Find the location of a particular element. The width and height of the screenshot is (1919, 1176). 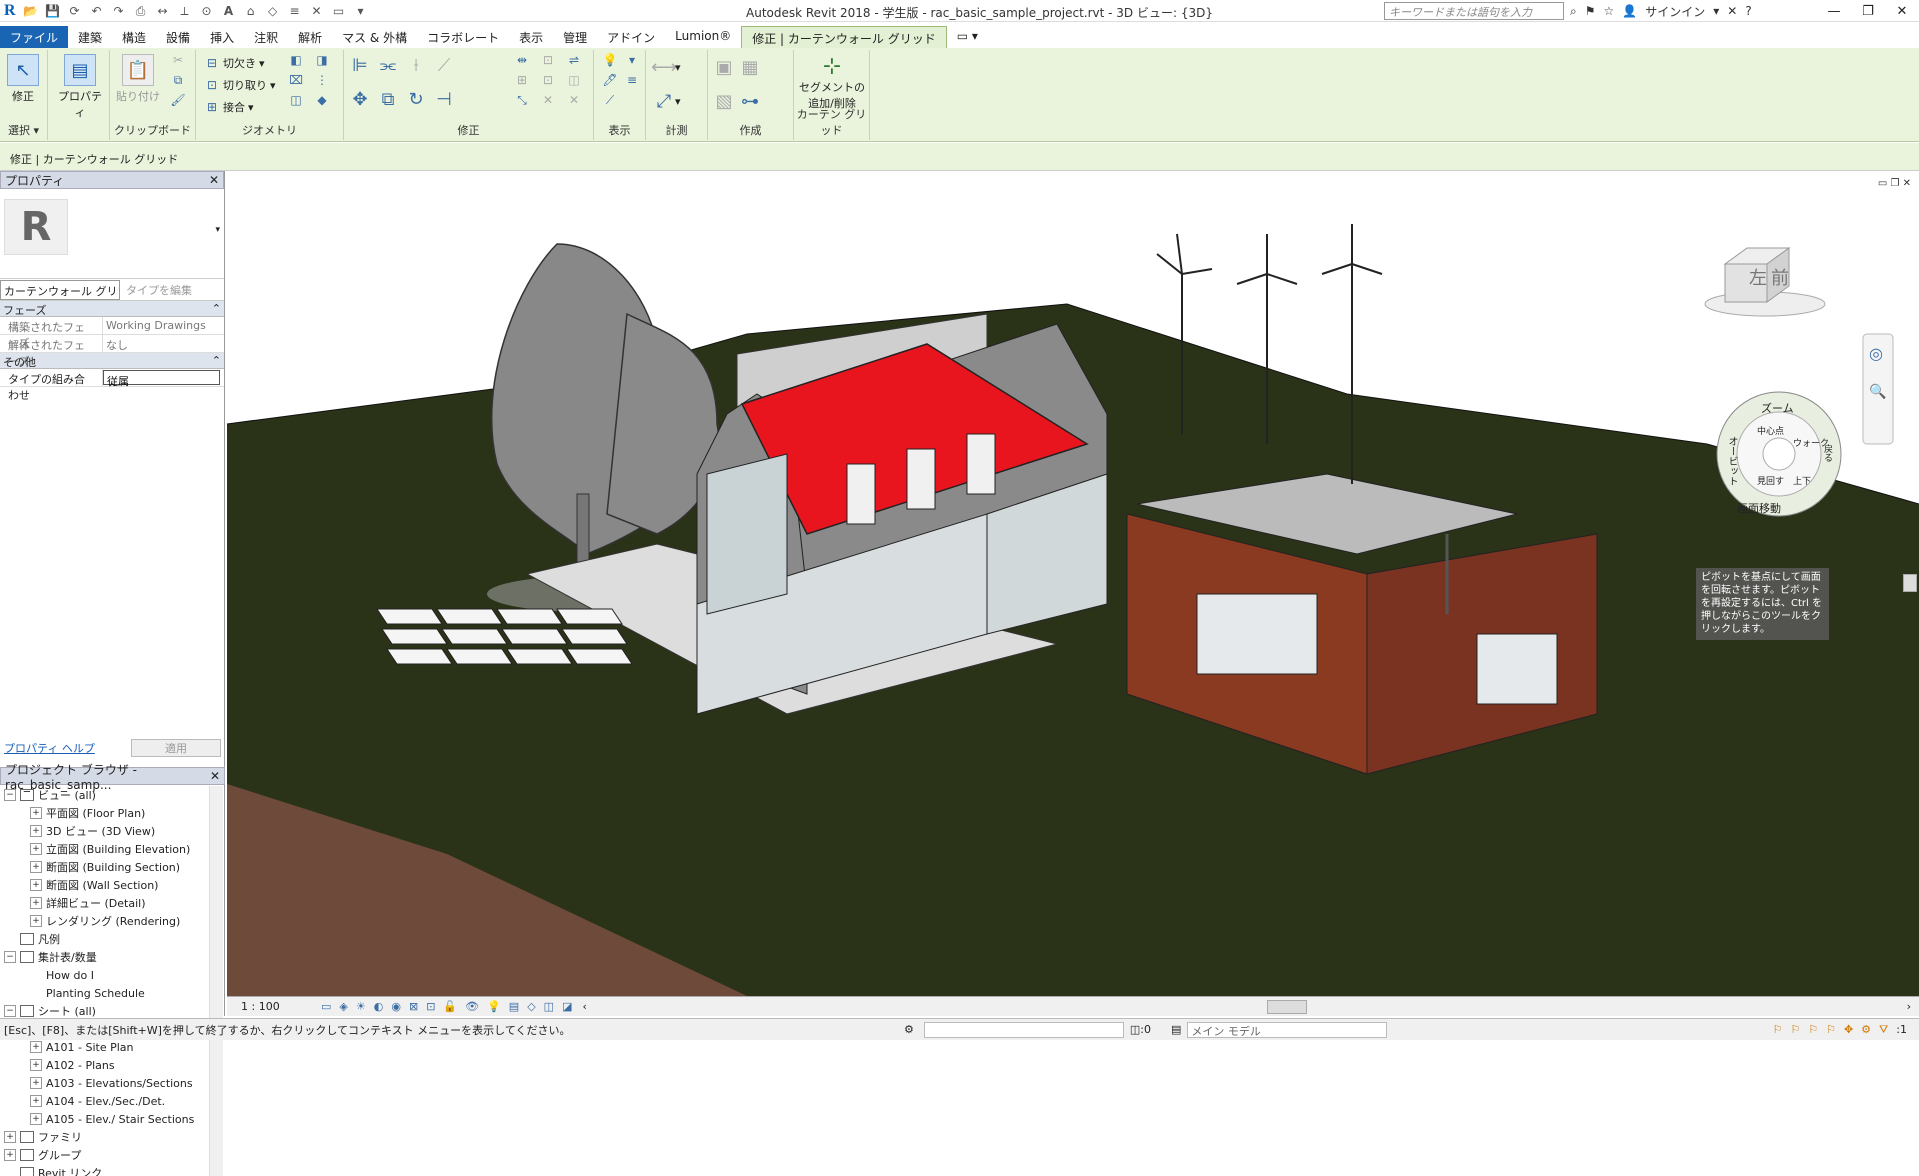

select-panel-label: 選択 ▾ is located at coordinates (23, 130).